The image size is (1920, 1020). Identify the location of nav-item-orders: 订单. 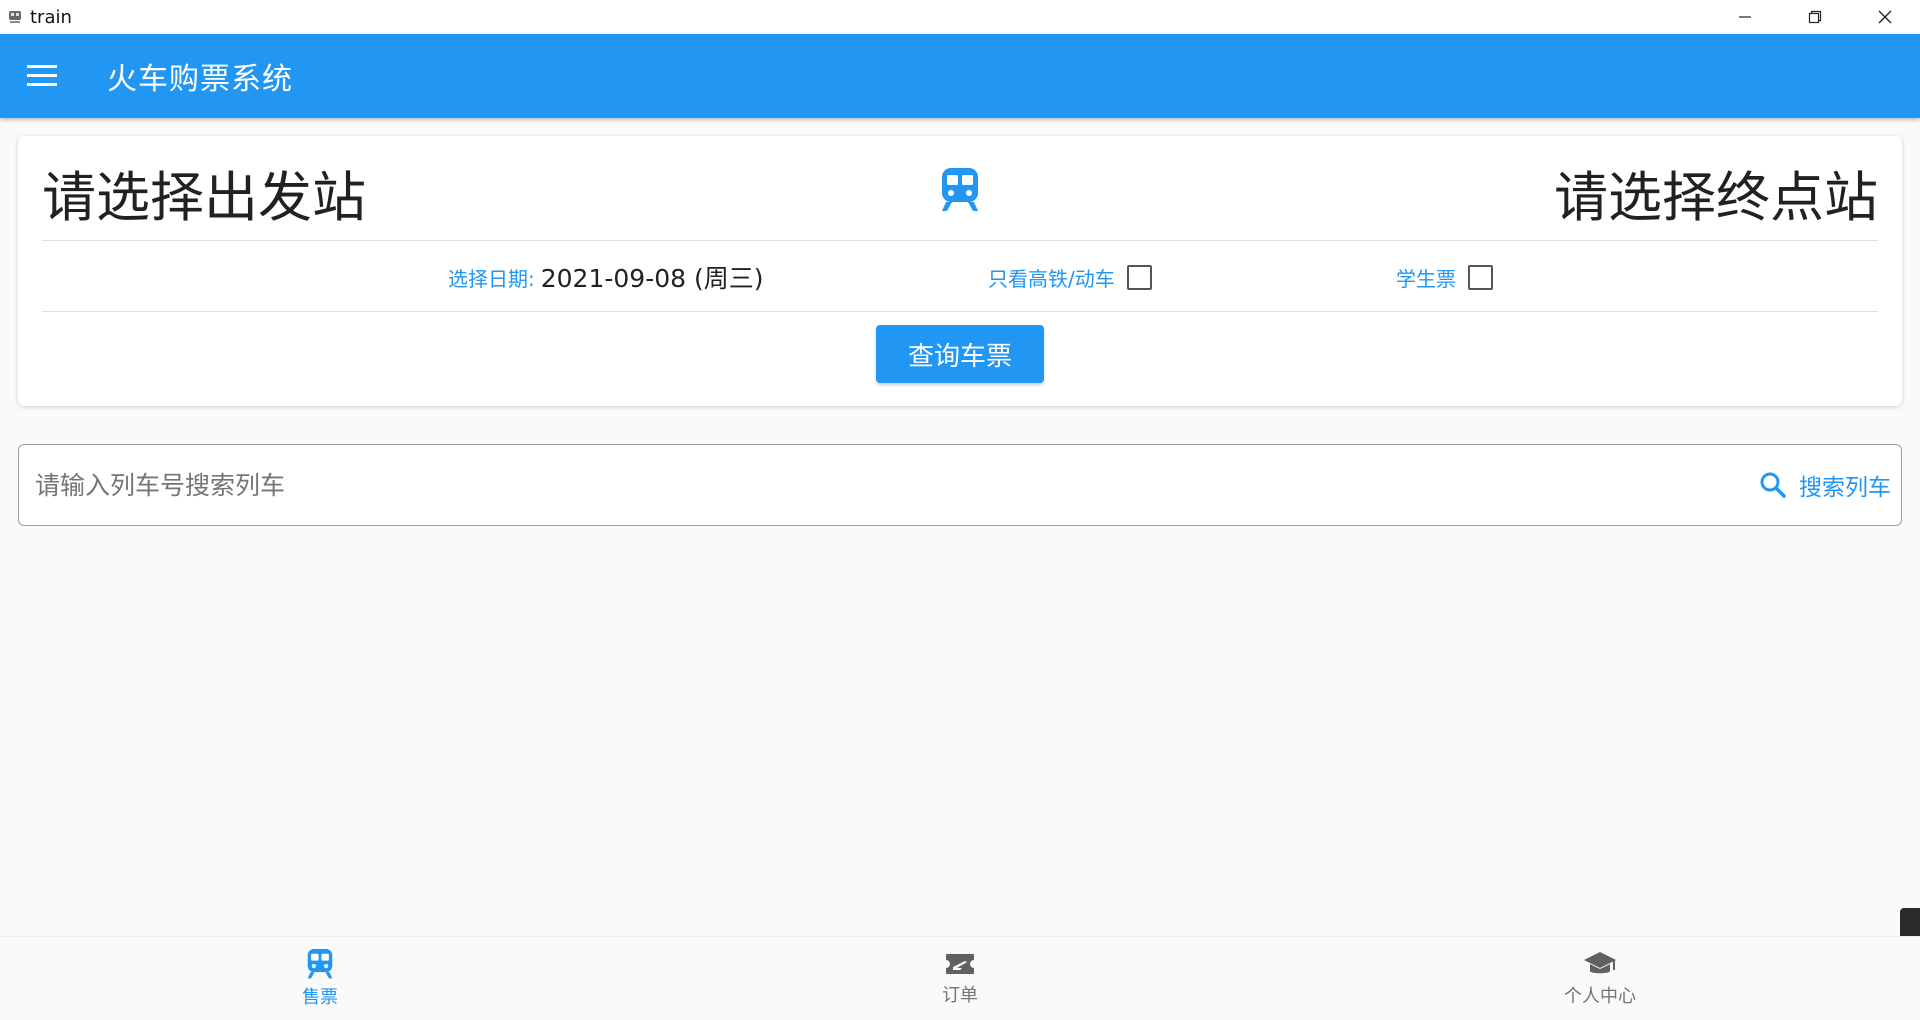
(960, 978).